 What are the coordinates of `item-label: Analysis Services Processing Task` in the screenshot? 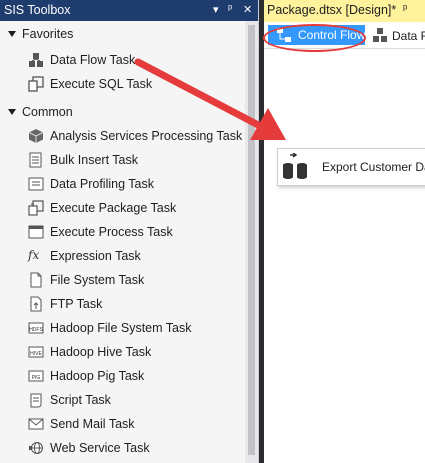 It's located at (146, 136).